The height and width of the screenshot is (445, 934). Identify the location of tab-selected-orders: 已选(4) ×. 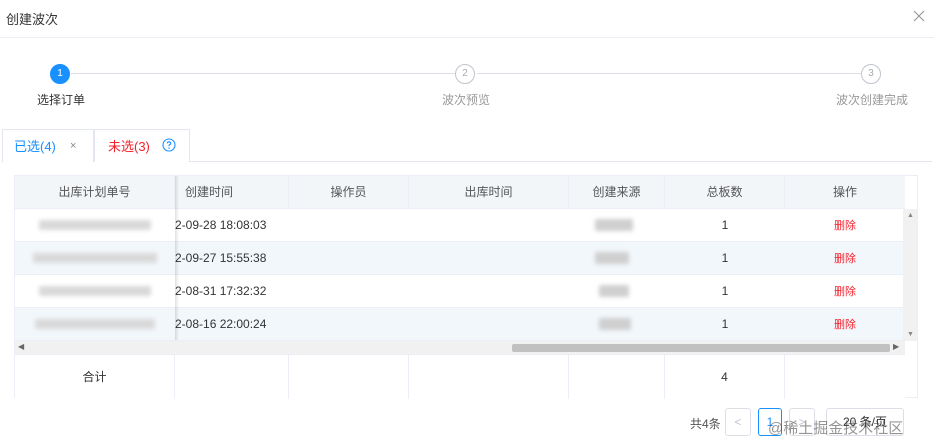
(48, 146).